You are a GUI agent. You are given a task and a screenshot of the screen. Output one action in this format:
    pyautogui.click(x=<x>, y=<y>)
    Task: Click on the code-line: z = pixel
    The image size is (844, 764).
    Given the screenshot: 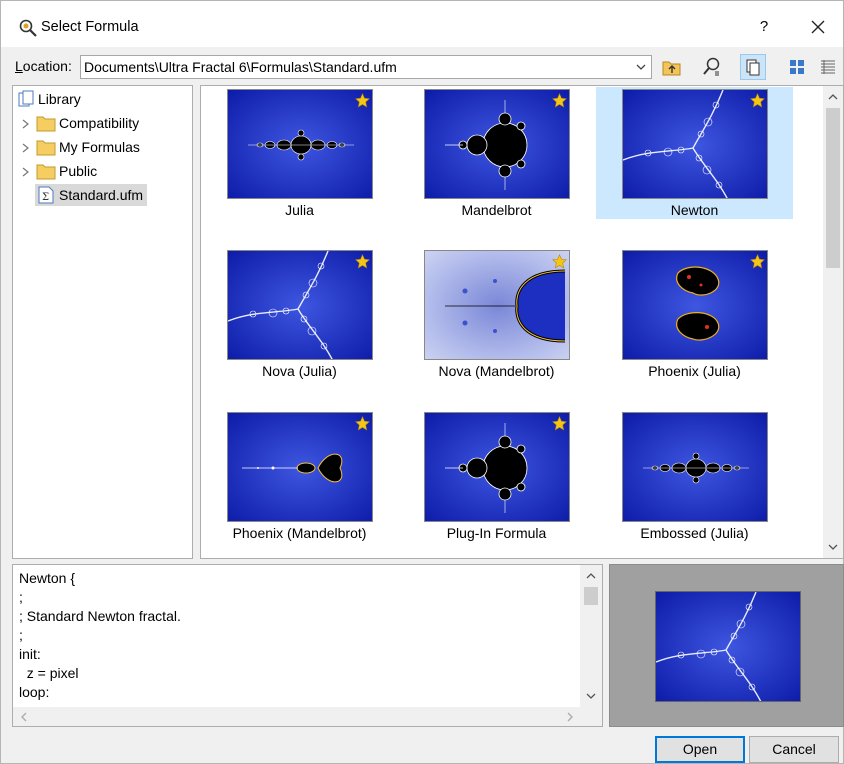 What is the action you would take?
    pyautogui.click(x=49, y=673)
    